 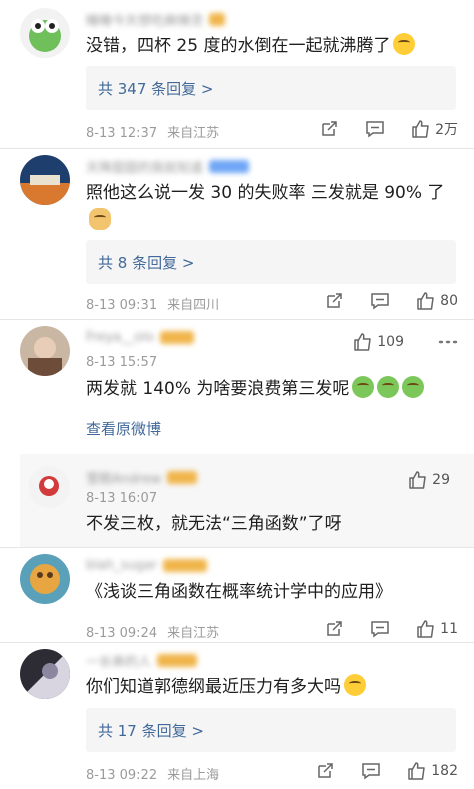 What do you see at coordinates (142, 477) in the screenshot?
I see `username: 雪糕Andrew` at bounding box center [142, 477].